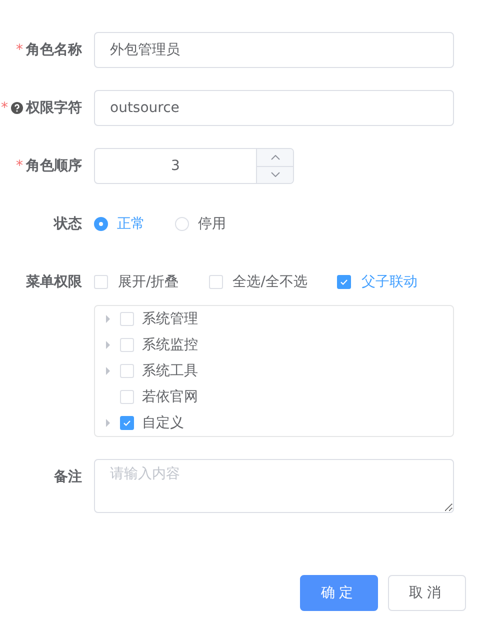  I want to click on remark-field: 请输入内容, so click(274, 486).